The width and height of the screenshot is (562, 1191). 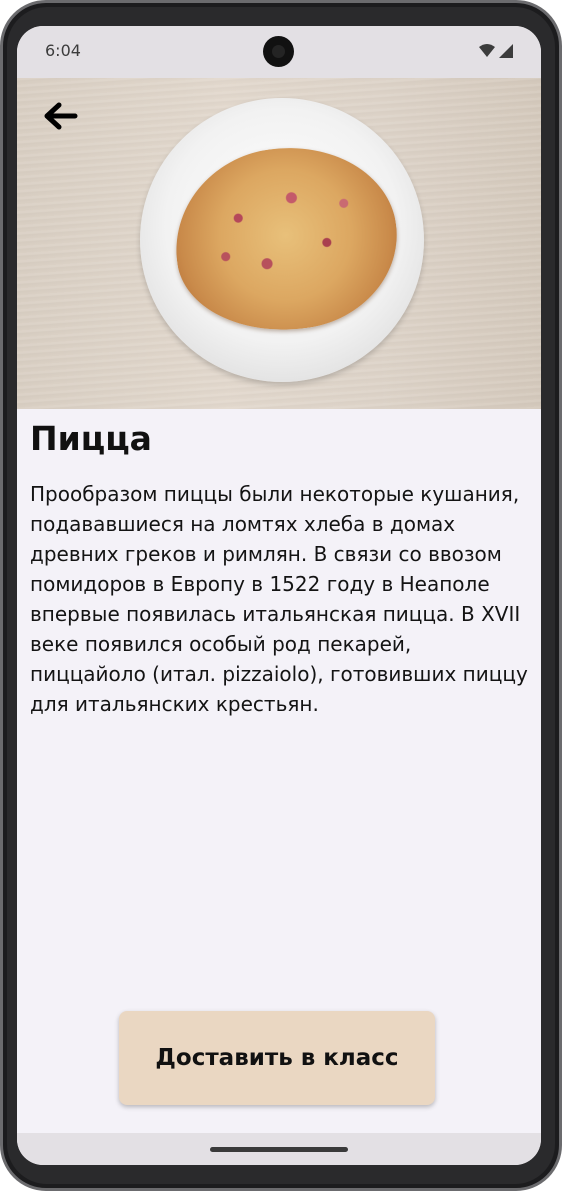 I want to click on status-bar: 6:04, so click(x=279, y=52).